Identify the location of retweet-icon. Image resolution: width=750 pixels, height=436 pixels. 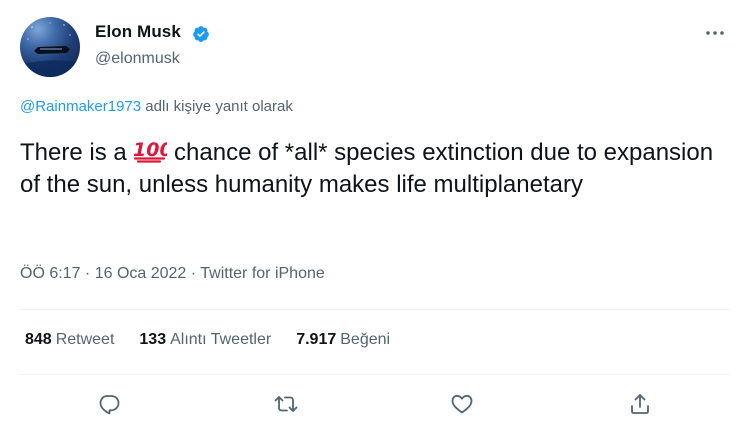
(286, 404).